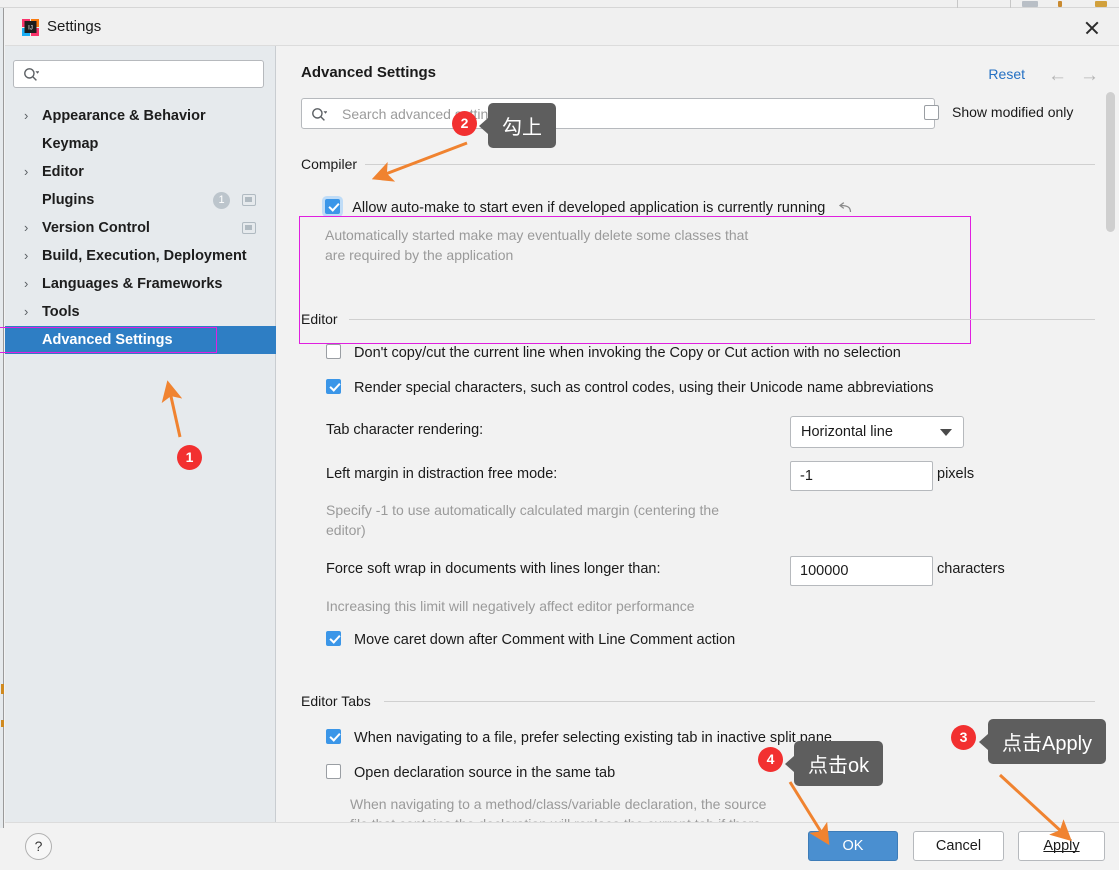 The image size is (1119, 870). I want to click on annotation-marker-3: 3, so click(963, 737).